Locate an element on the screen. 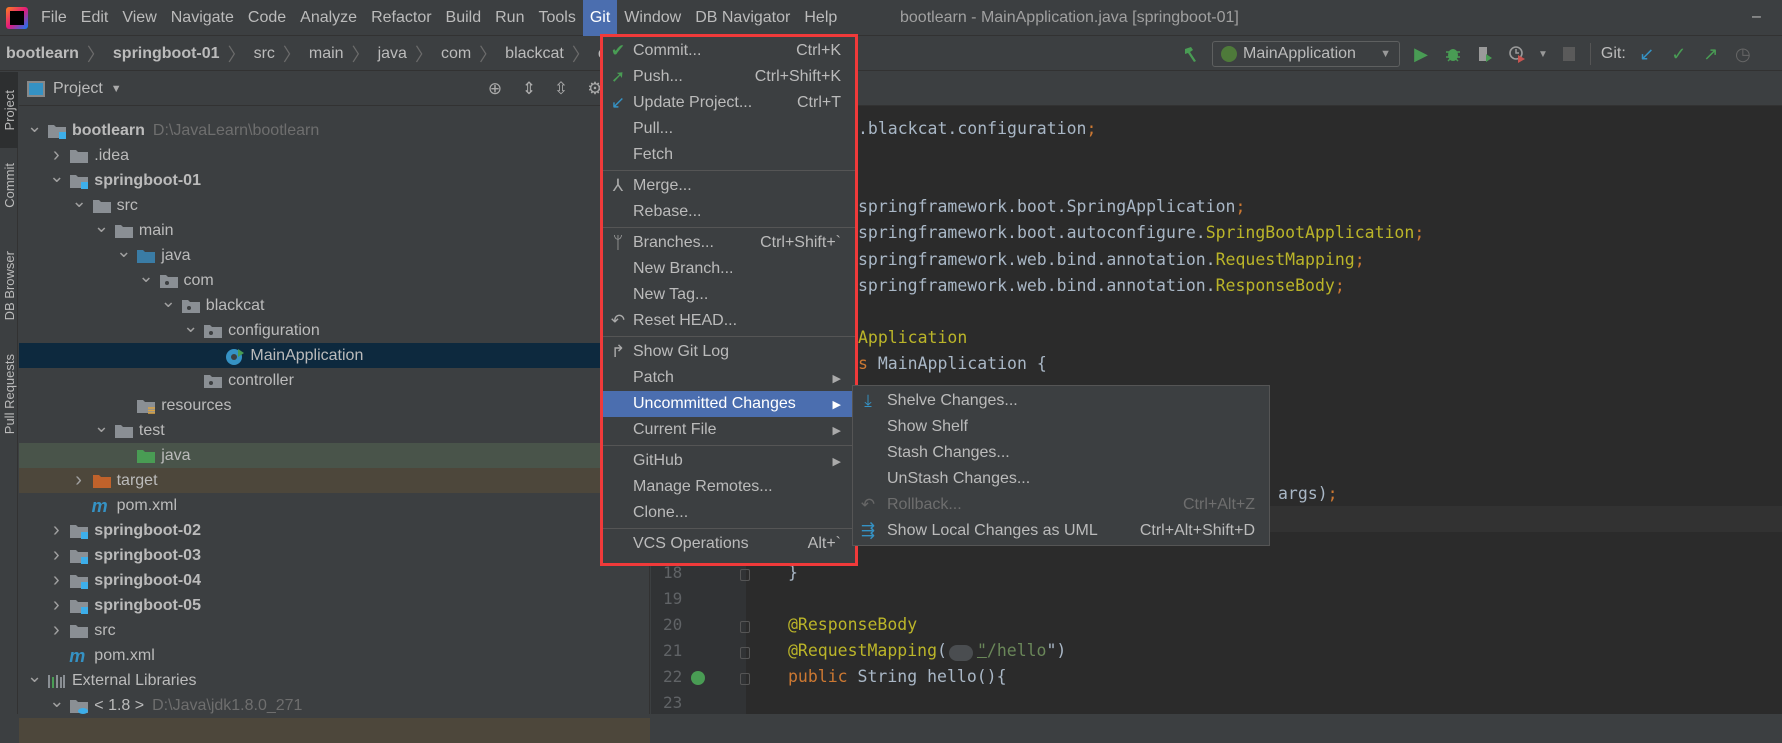 The height and width of the screenshot is (743, 1782). menu-item-update-project: ↙ Update Project... Ctrl+T is located at coordinates (729, 103).